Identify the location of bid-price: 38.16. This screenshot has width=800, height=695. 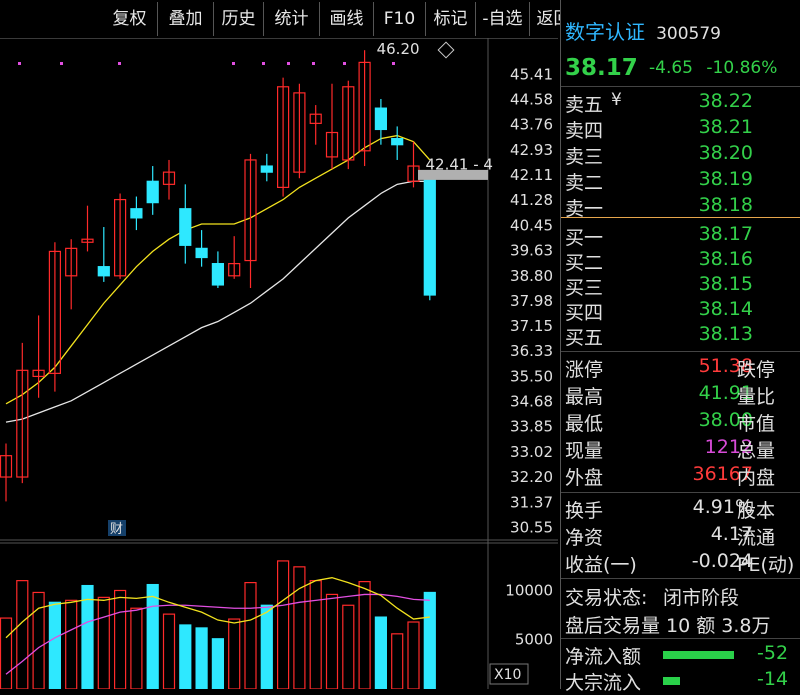
(725, 259).